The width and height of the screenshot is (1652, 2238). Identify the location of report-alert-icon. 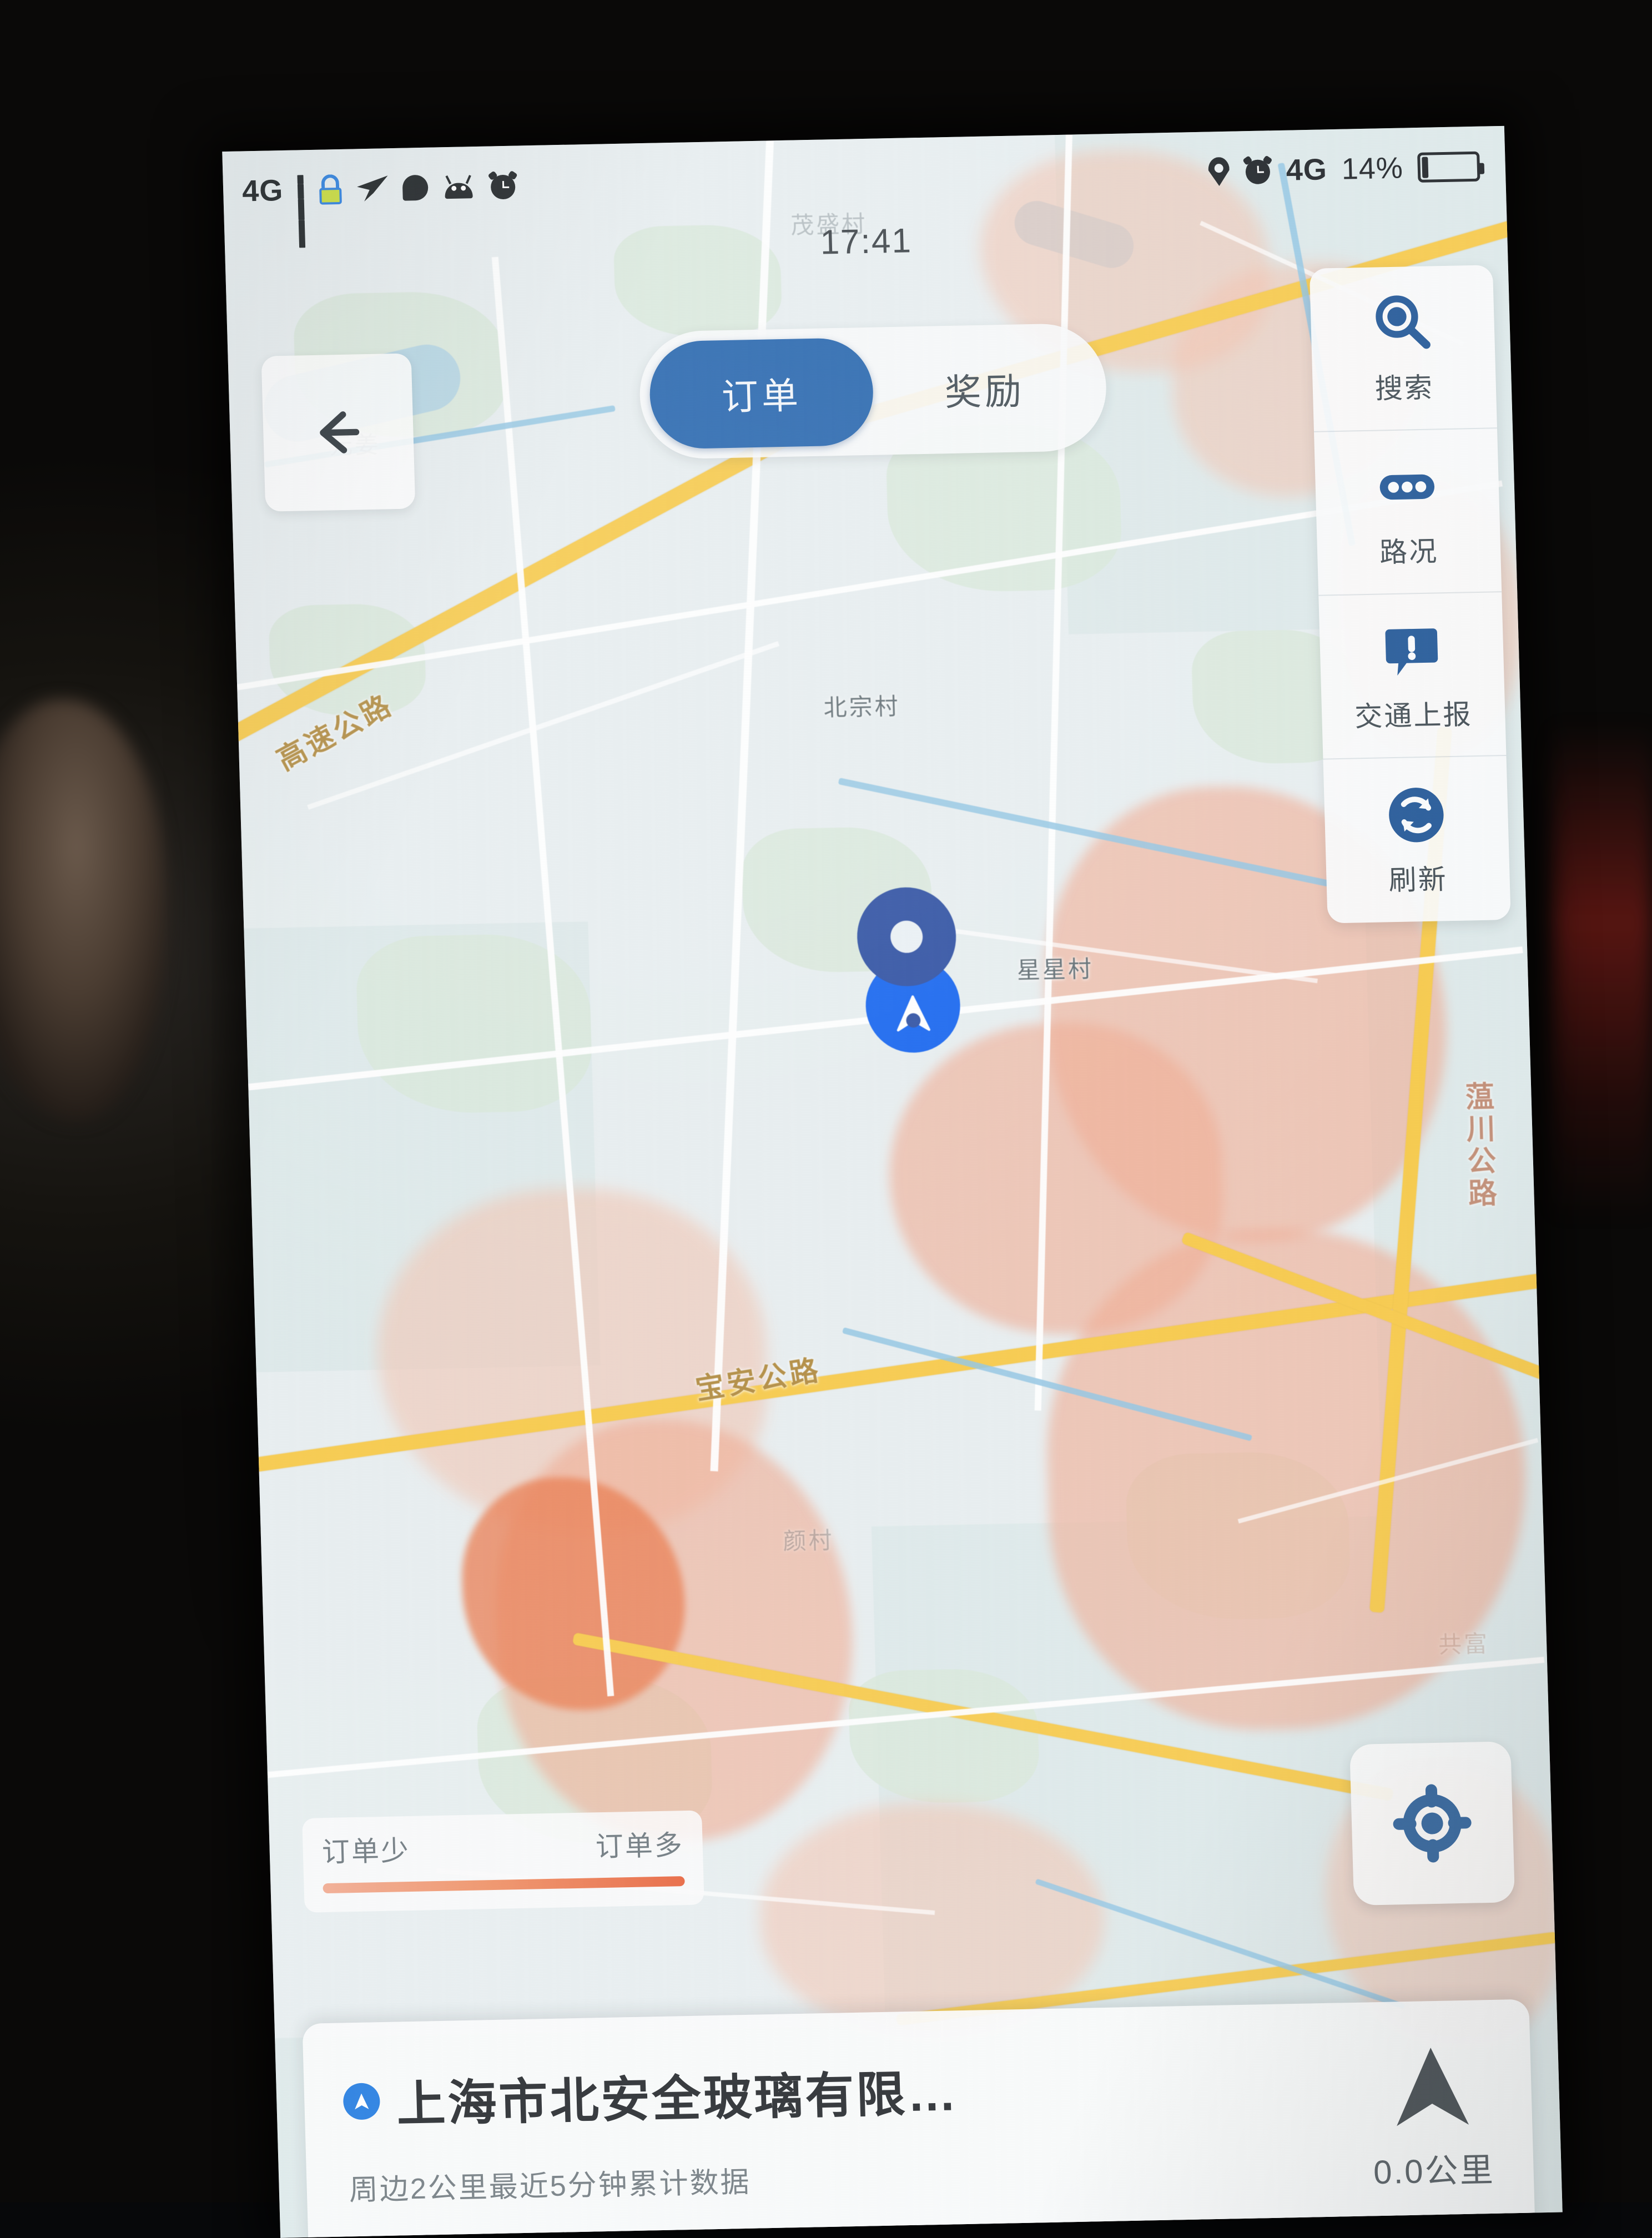
(1411, 650).